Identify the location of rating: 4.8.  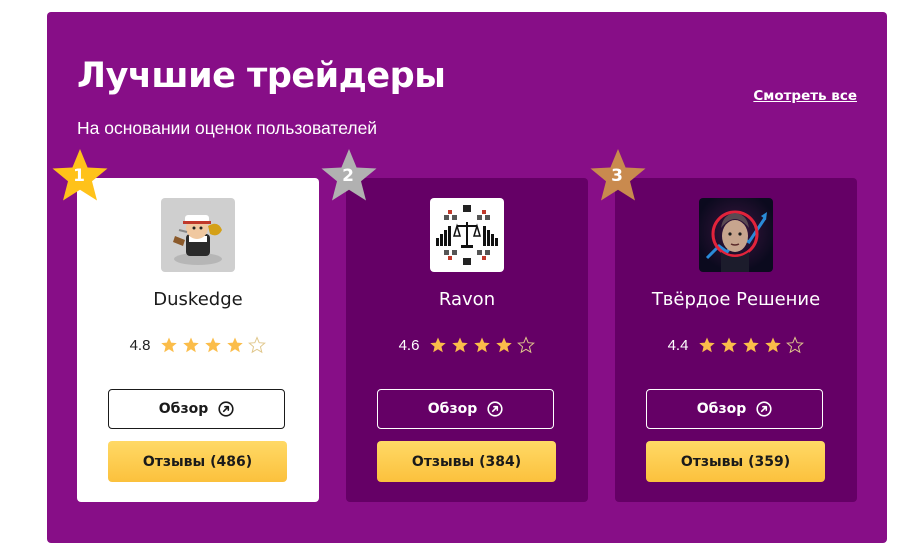
(198, 345).